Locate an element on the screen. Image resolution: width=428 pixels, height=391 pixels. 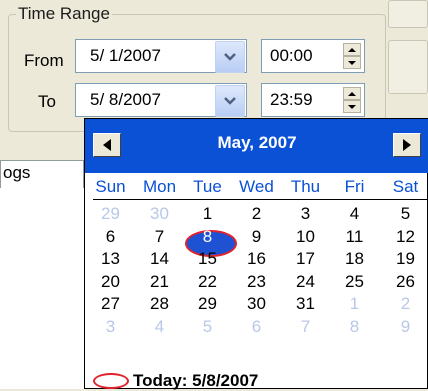
calendar-divider is located at coordinates (260, 199).